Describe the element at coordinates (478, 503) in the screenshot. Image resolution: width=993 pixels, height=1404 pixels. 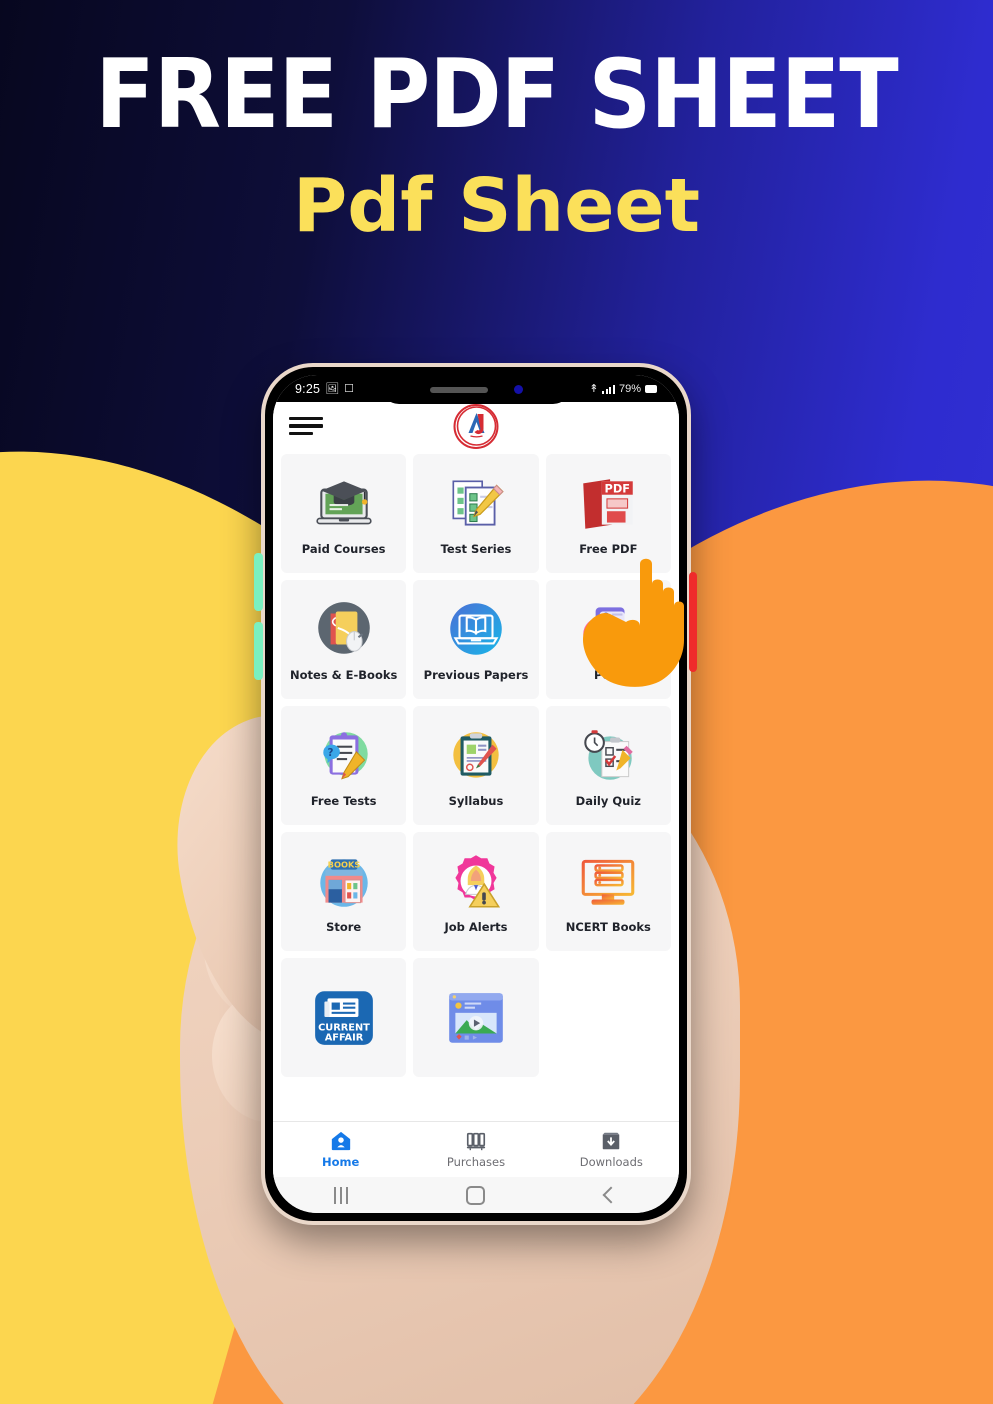
I see `checklist-pencil-icon` at that location.